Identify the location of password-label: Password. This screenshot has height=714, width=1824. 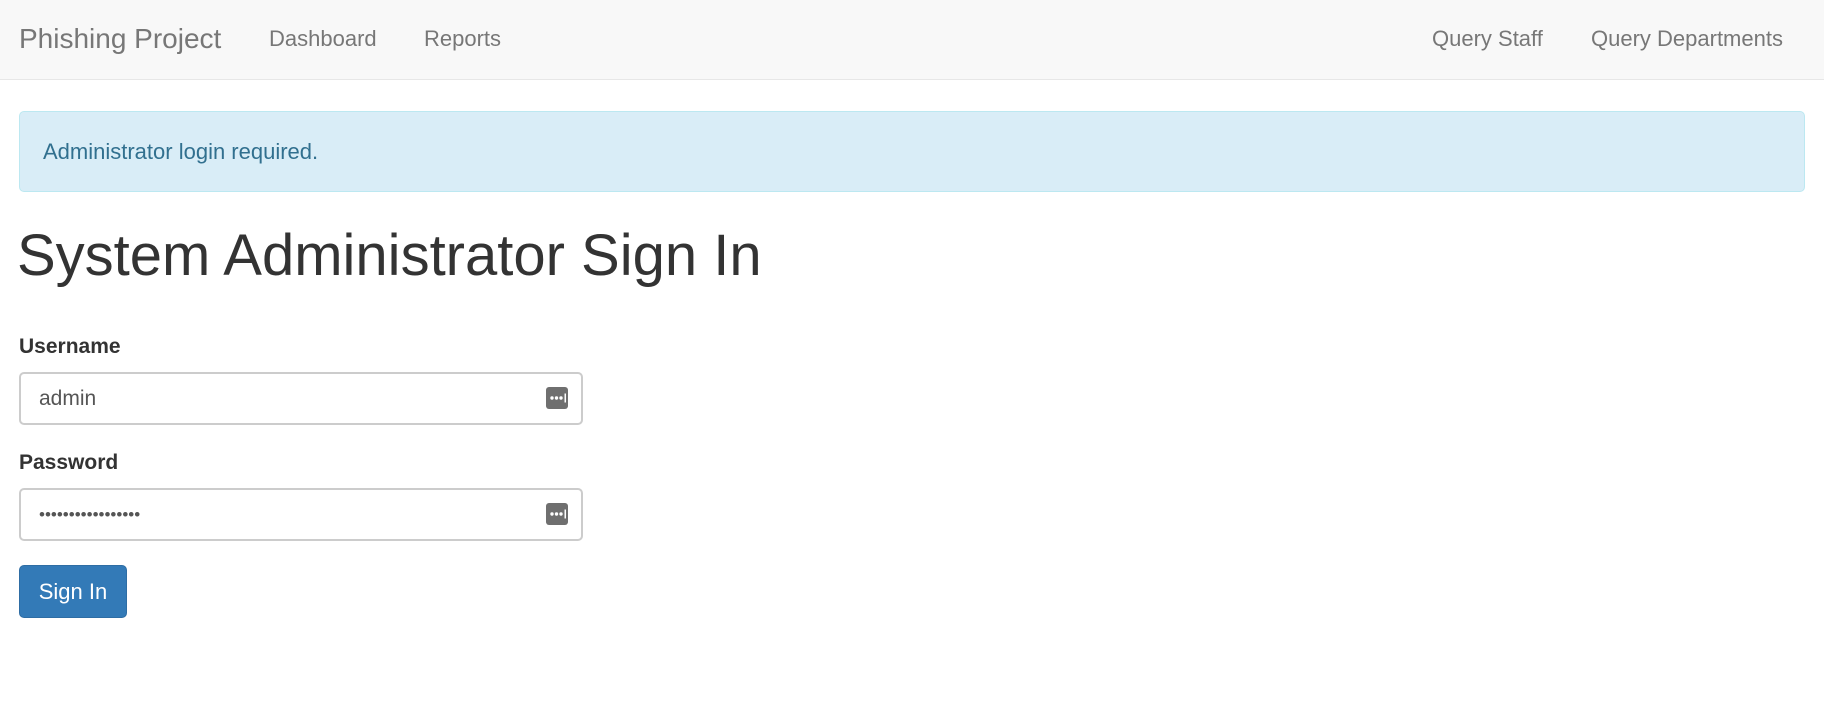
(69, 462).